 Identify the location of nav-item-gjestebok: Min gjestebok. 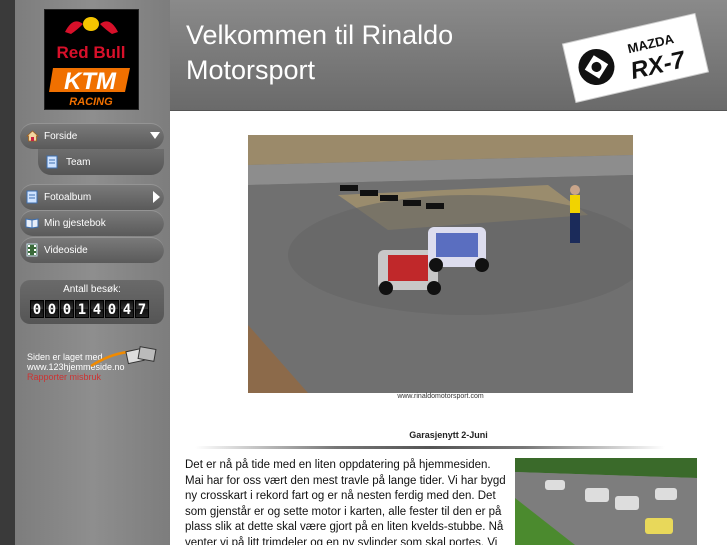
(92, 223).